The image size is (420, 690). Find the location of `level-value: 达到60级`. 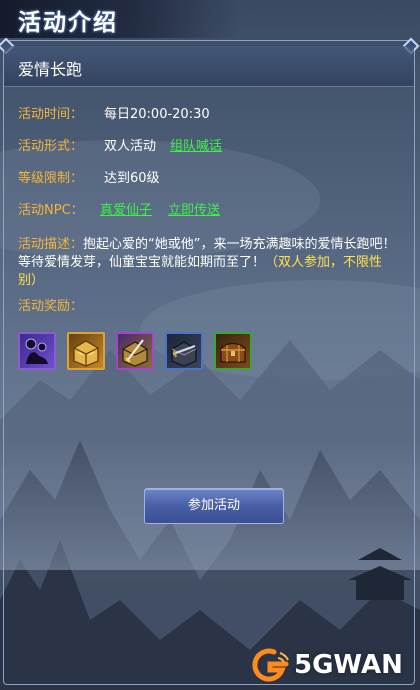

level-value: 达到60级 is located at coordinates (132, 178).